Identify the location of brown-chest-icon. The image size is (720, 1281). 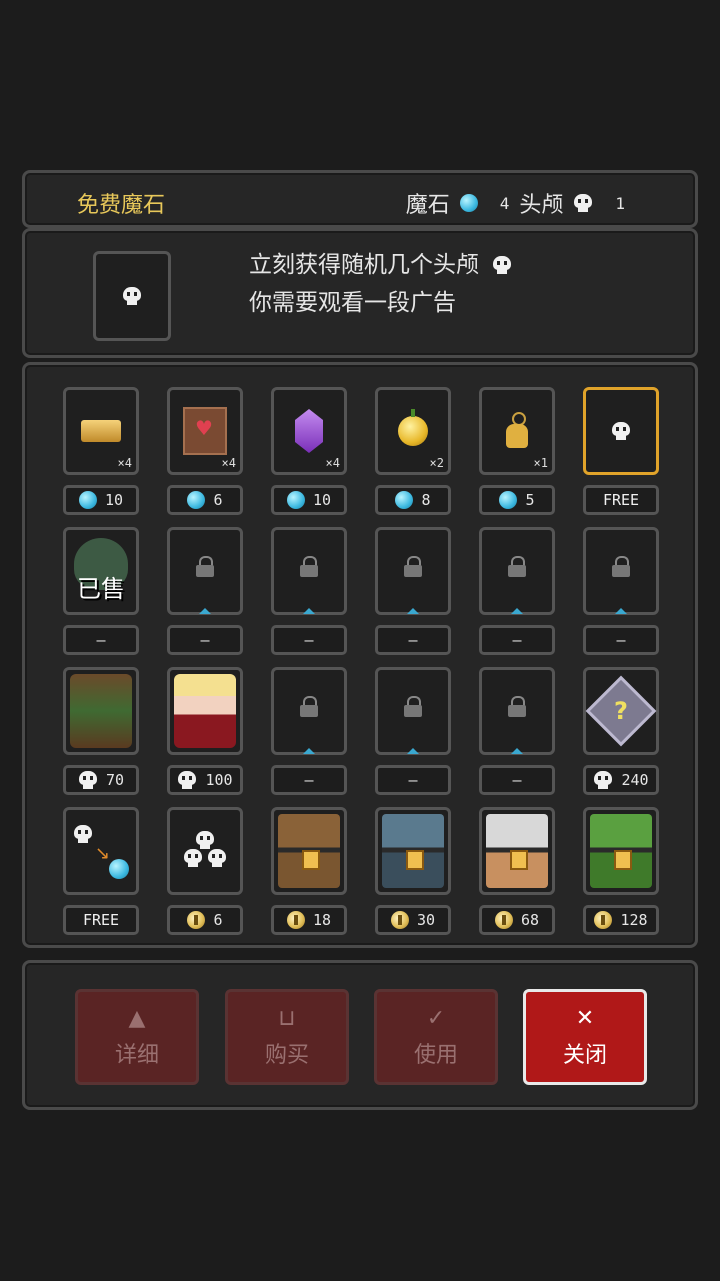
(309, 851).